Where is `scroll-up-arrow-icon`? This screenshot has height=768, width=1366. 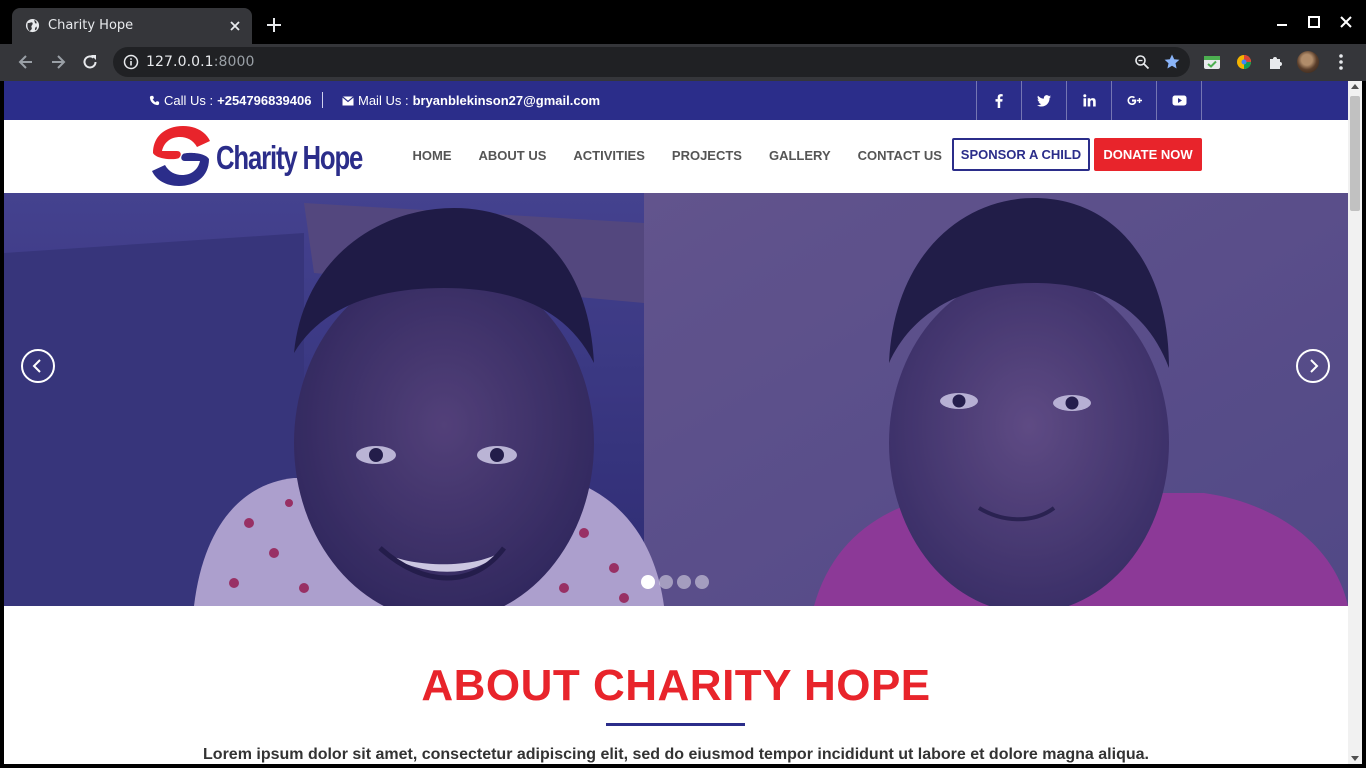
scroll-up-arrow-icon is located at coordinates (1355, 86).